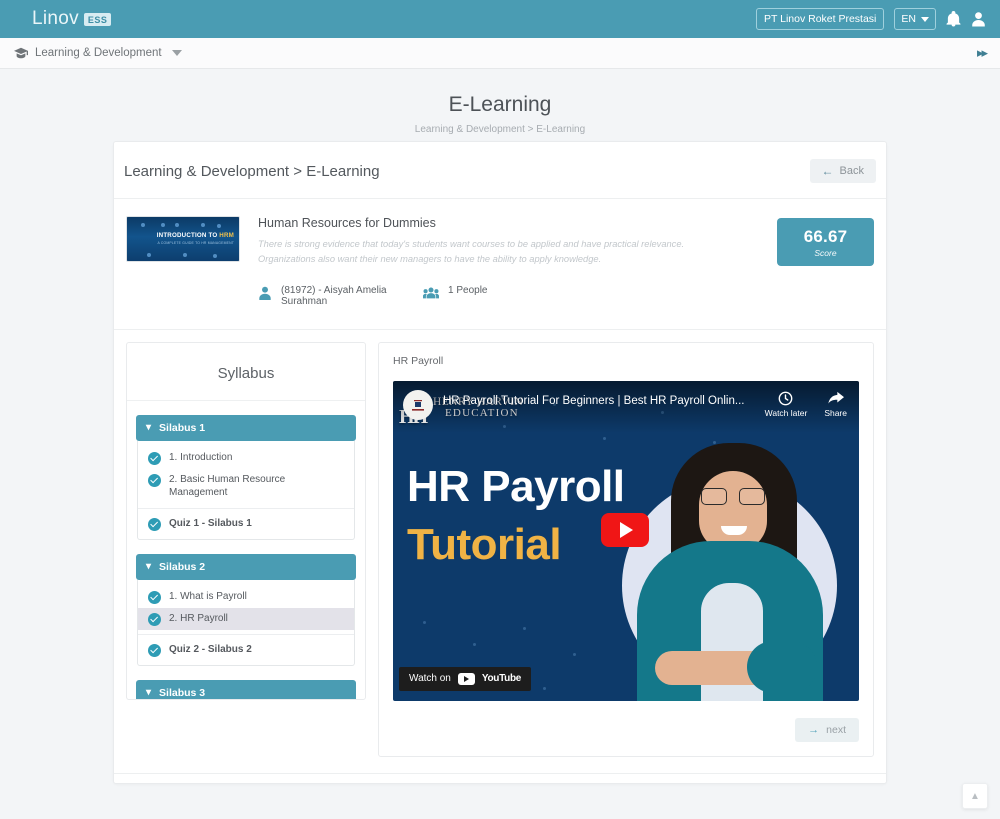 The width and height of the screenshot is (1000, 819). Describe the element at coordinates (982, 53) in the screenshot. I see `double-chevron-right-icon: ▸▸` at that location.